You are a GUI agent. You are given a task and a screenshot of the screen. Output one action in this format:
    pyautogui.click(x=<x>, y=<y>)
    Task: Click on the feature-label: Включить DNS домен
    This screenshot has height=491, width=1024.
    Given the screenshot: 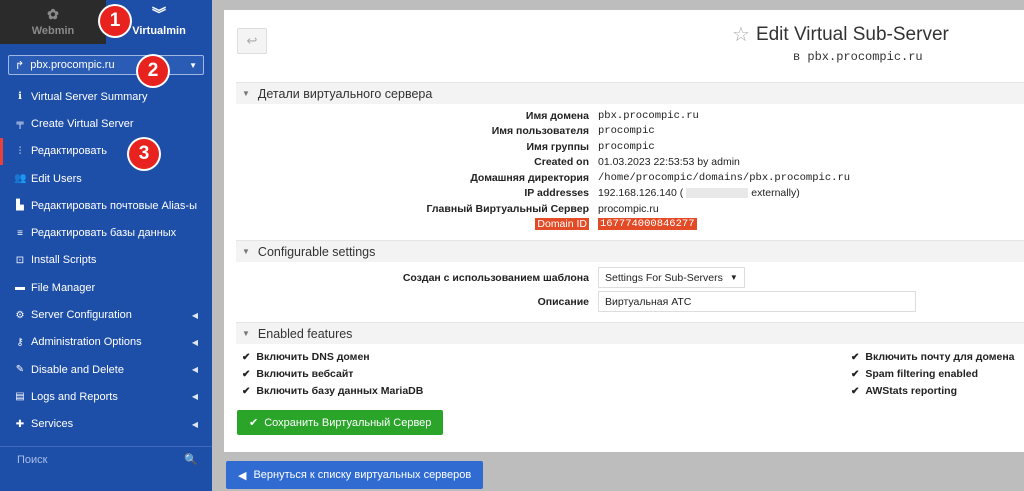 What is the action you would take?
    pyautogui.click(x=313, y=357)
    